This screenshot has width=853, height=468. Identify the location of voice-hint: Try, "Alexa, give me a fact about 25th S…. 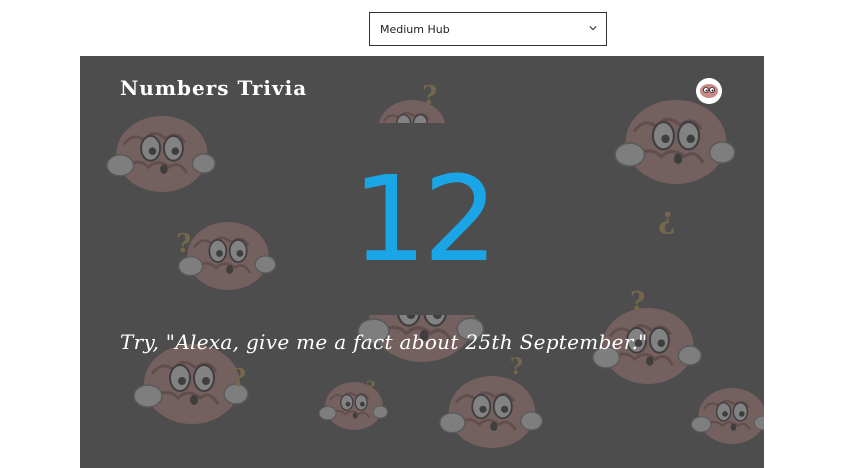
(384, 342).